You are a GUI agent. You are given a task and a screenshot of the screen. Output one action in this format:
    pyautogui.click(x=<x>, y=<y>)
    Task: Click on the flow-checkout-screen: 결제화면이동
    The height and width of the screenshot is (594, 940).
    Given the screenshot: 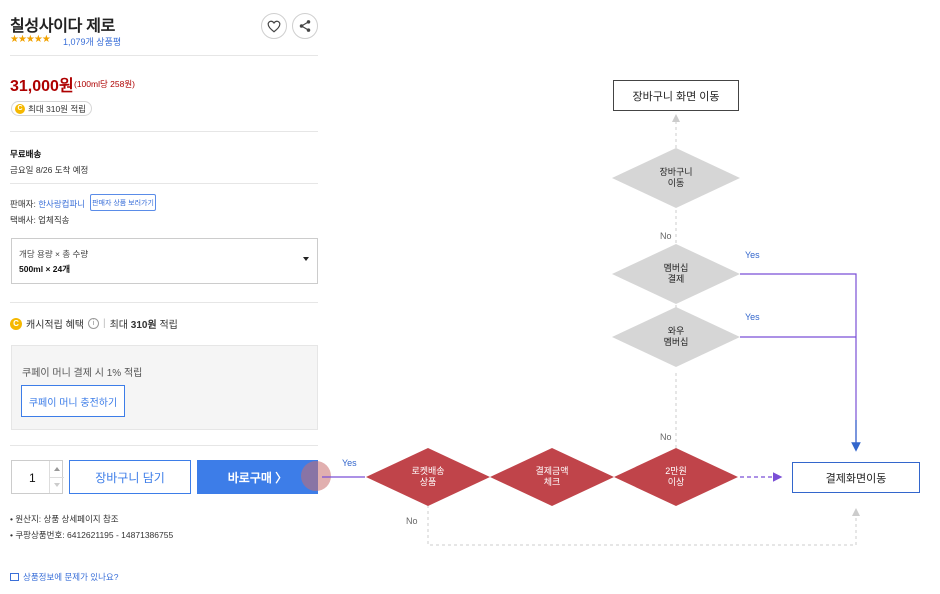 What is the action you would take?
    pyautogui.click(x=856, y=477)
    